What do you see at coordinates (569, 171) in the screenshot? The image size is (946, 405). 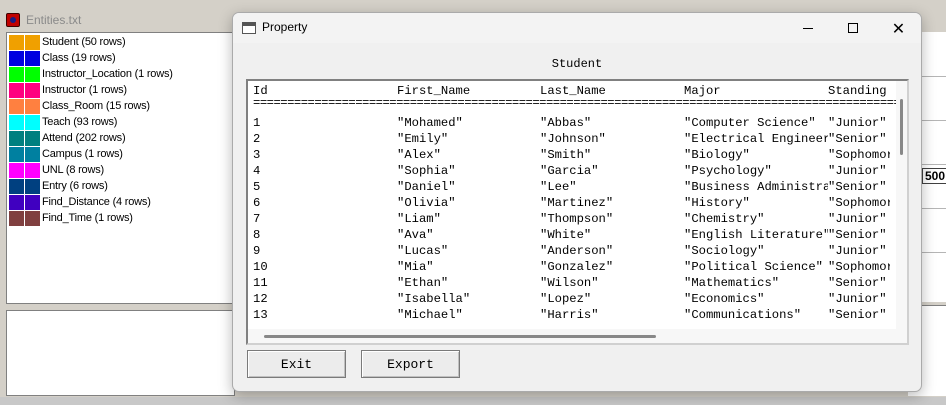 I see `cell-last-name: "Garcia"` at bounding box center [569, 171].